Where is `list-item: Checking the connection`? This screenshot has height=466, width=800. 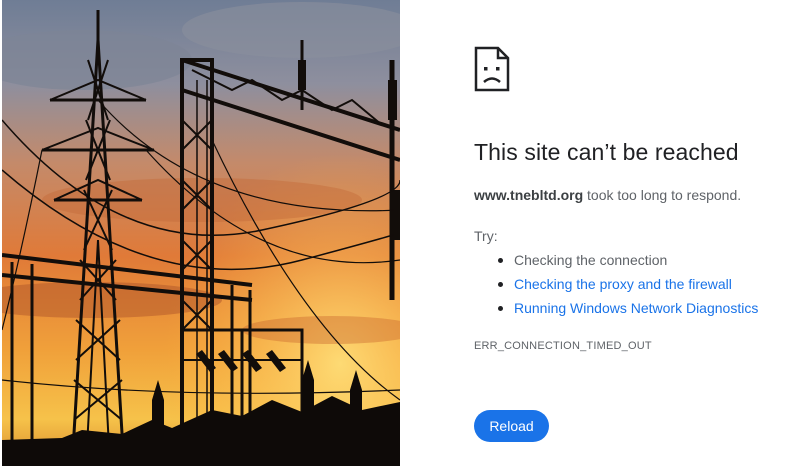
list-item: Checking the connection is located at coordinates (616, 262).